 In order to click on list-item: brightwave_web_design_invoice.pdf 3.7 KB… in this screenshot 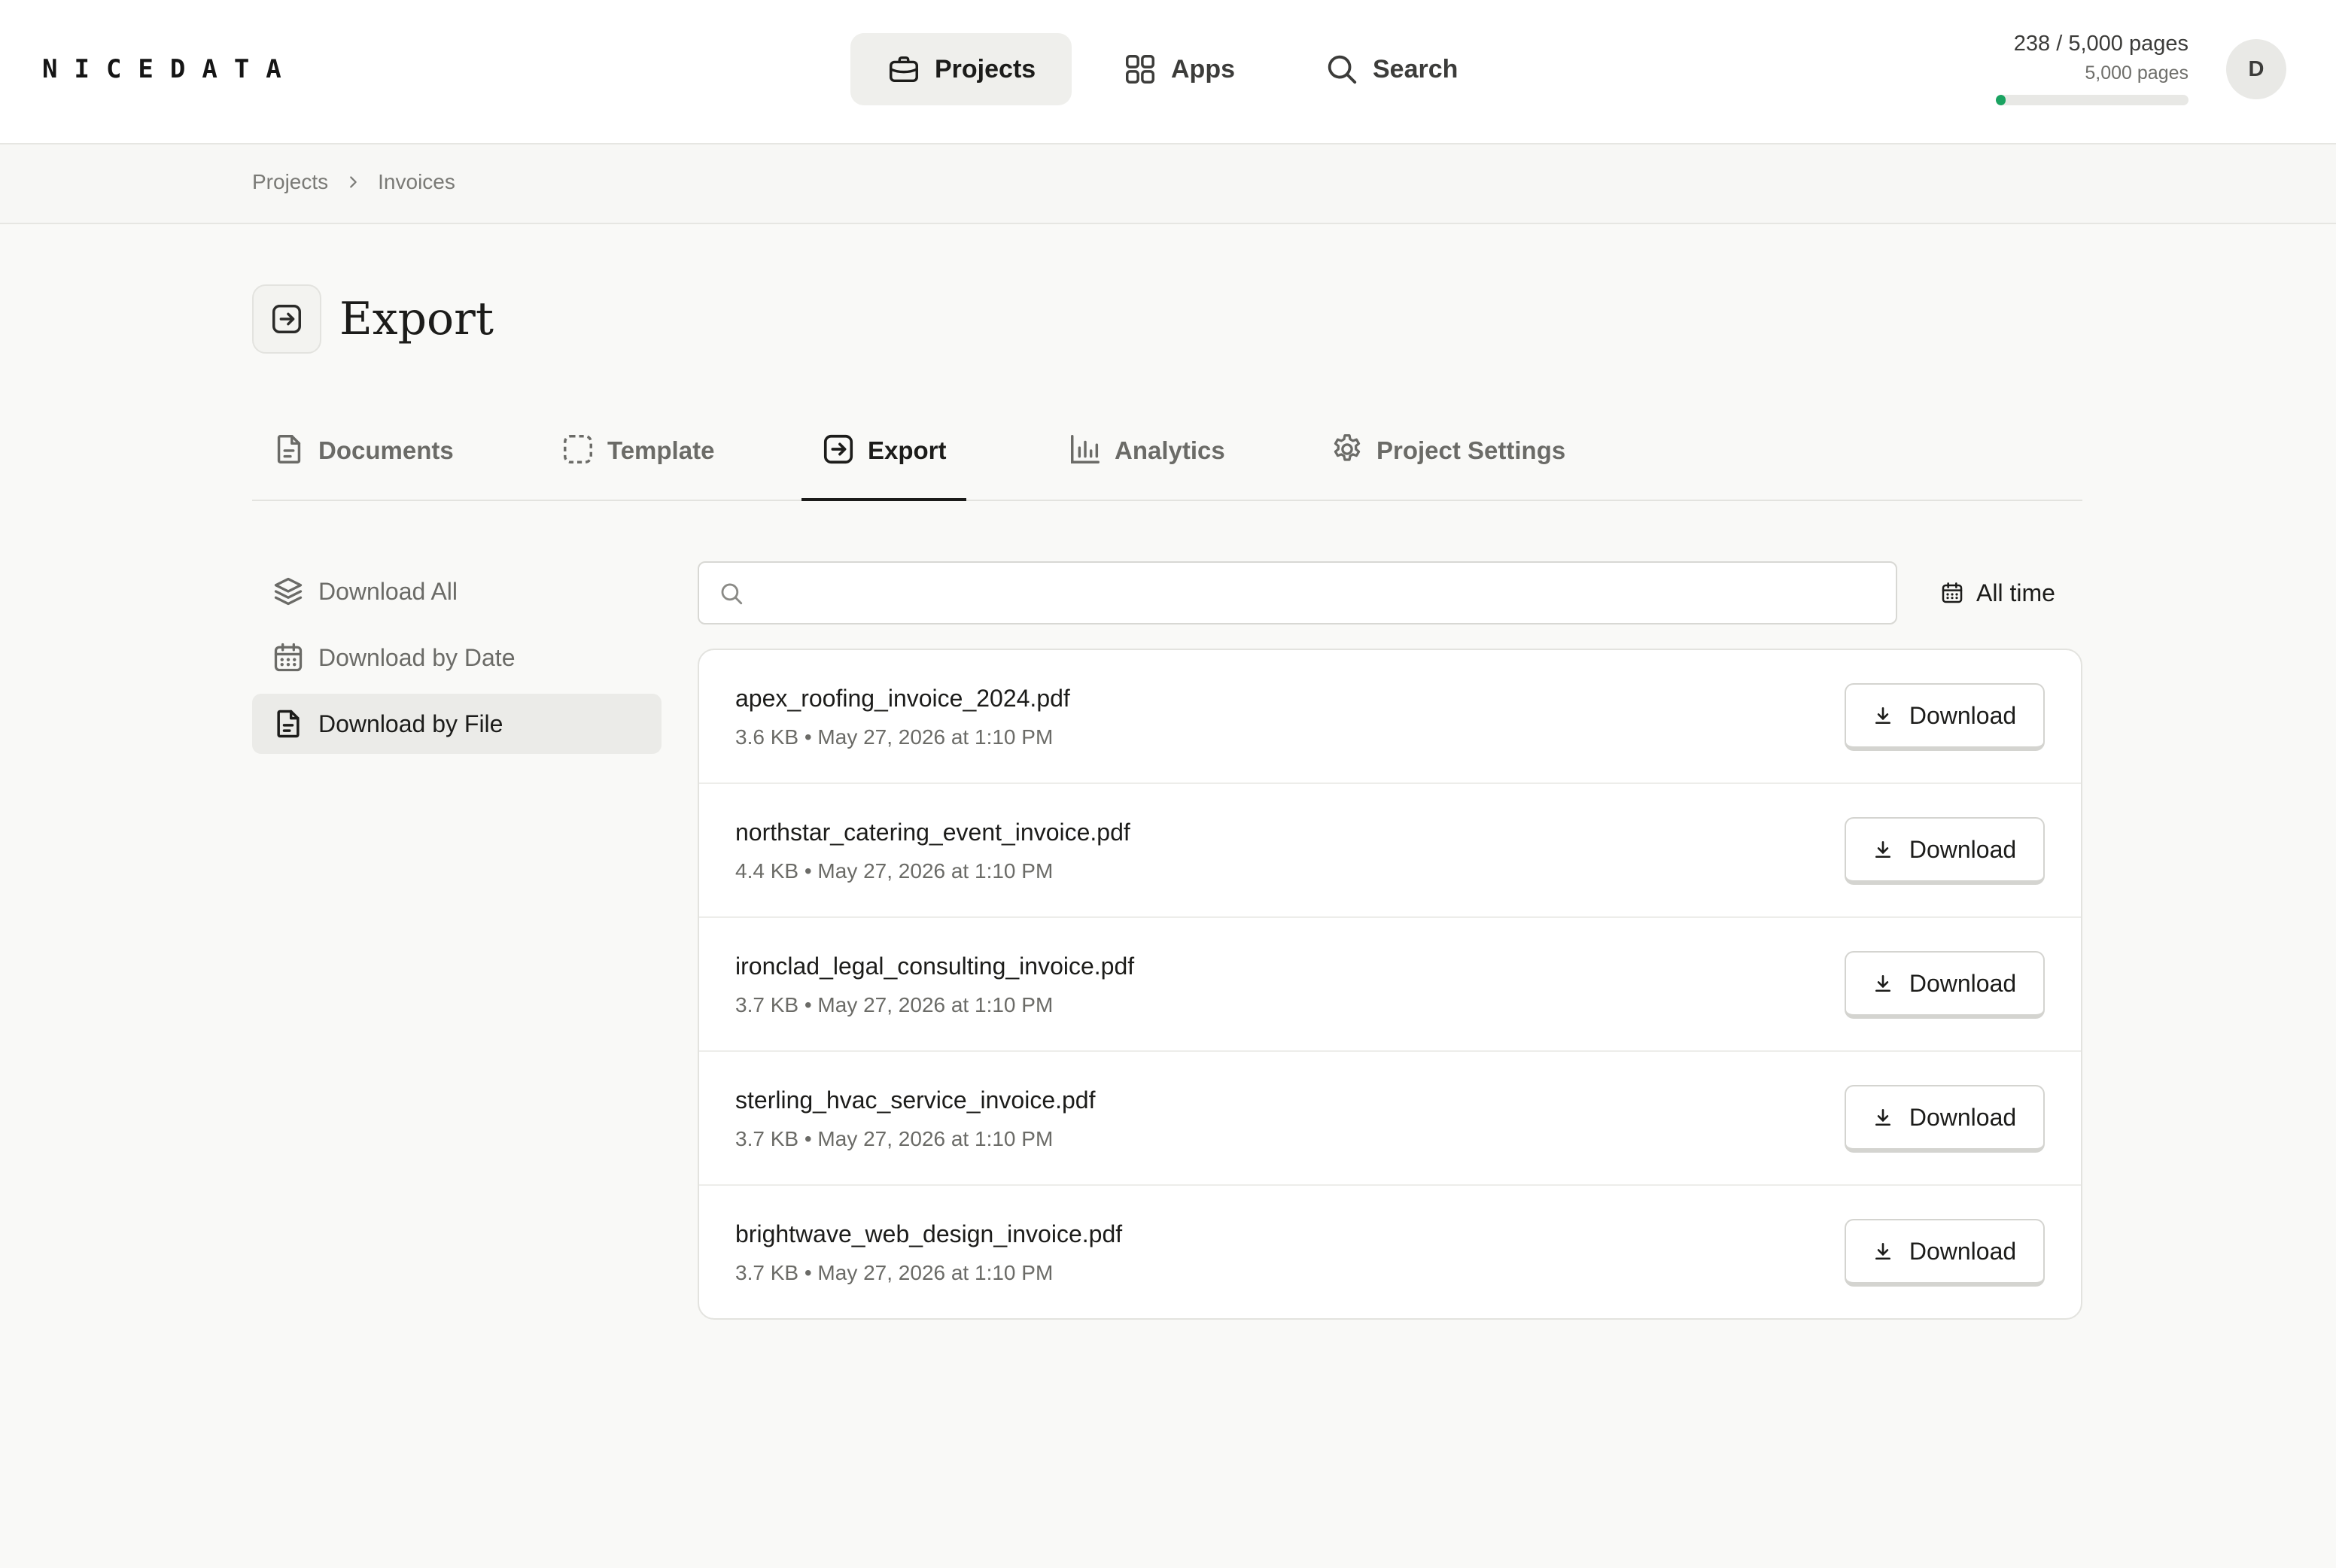, I will do `click(1390, 1252)`.